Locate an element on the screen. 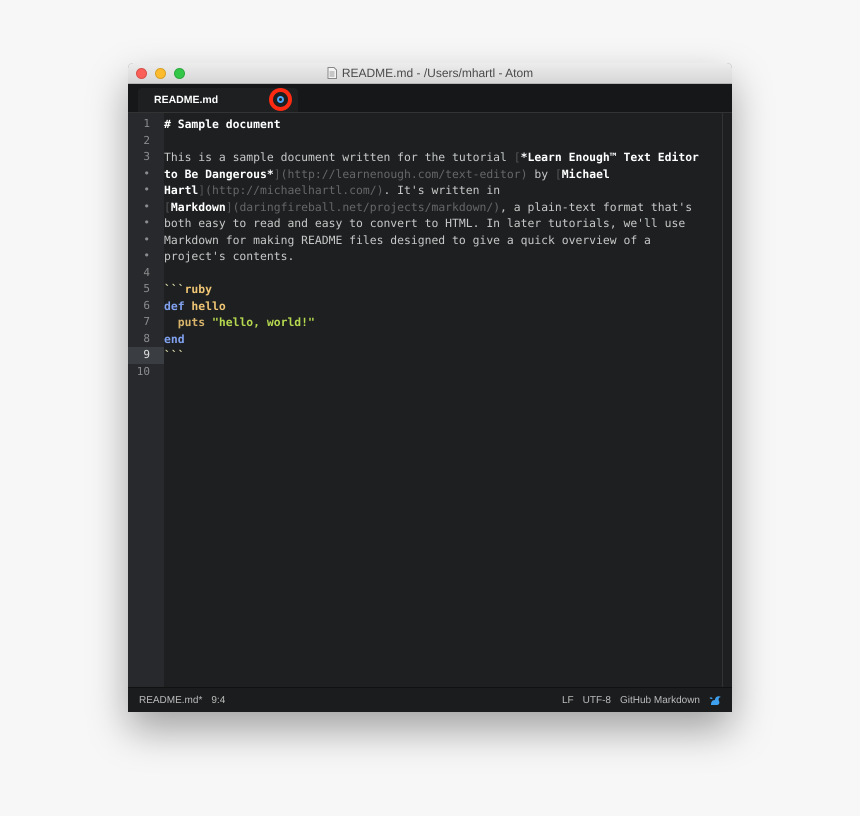  code-line: project's contents. is located at coordinates (229, 256).